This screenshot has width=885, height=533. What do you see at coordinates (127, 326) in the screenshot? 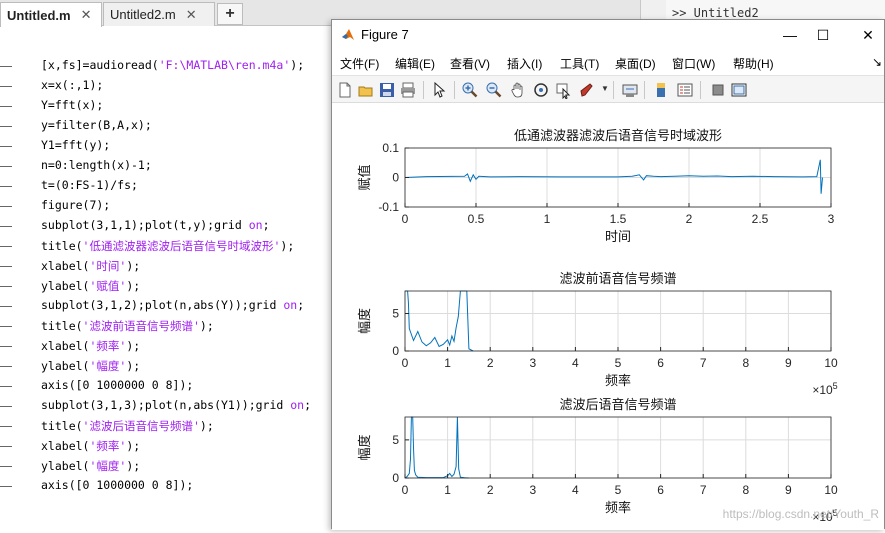
I see `code-line: title('滤波前语音信号频谱');` at bounding box center [127, 326].